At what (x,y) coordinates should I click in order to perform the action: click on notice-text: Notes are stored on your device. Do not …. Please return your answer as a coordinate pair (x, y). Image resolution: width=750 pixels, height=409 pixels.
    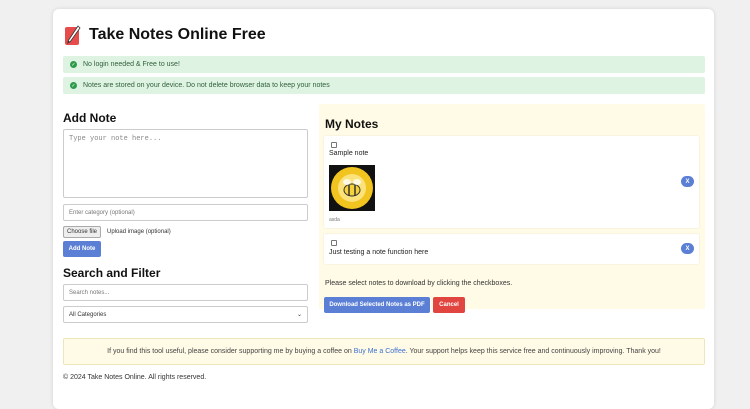
    Looking at the image, I should click on (206, 85).